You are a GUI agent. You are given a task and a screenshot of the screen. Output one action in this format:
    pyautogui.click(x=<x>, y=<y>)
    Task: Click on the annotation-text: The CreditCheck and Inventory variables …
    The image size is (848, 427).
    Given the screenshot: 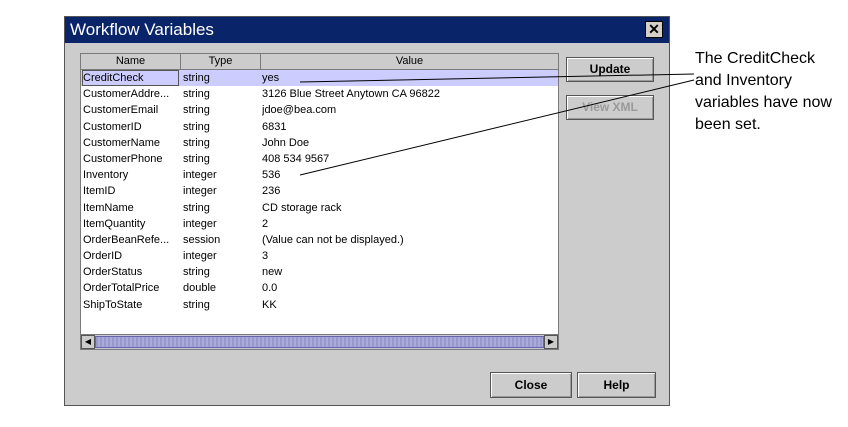 What is the action you would take?
    pyautogui.click(x=763, y=91)
    